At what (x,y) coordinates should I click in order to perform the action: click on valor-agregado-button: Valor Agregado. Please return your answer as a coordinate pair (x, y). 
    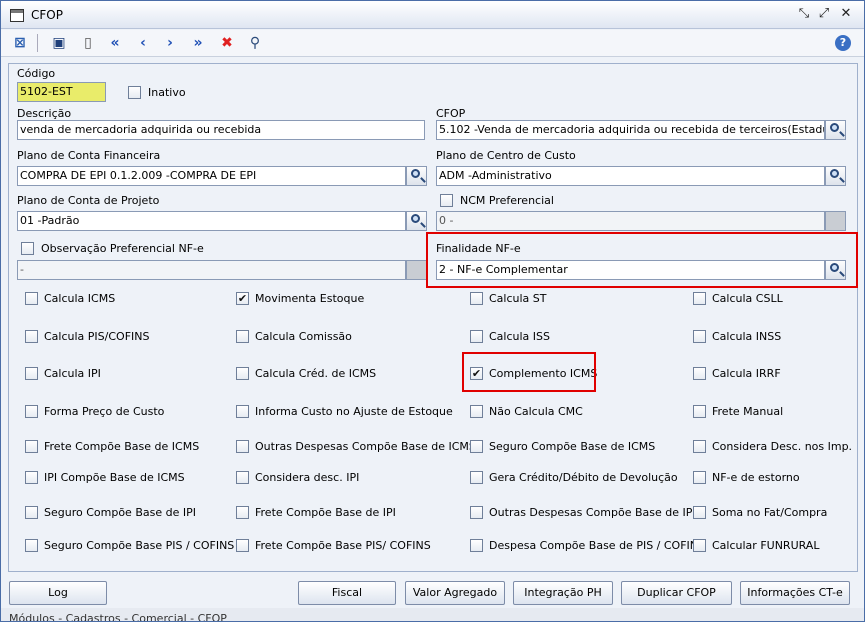
    Looking at the image, I should click on (455, 593).